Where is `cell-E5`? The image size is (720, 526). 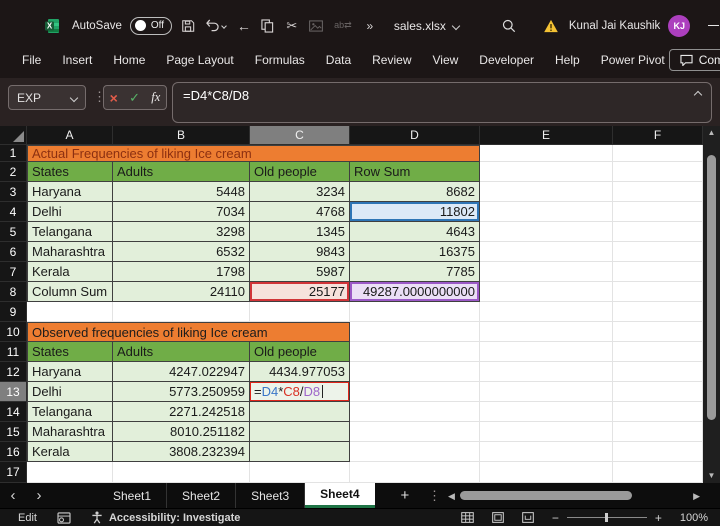
cell-E5 is located at coordinates (546, 232).